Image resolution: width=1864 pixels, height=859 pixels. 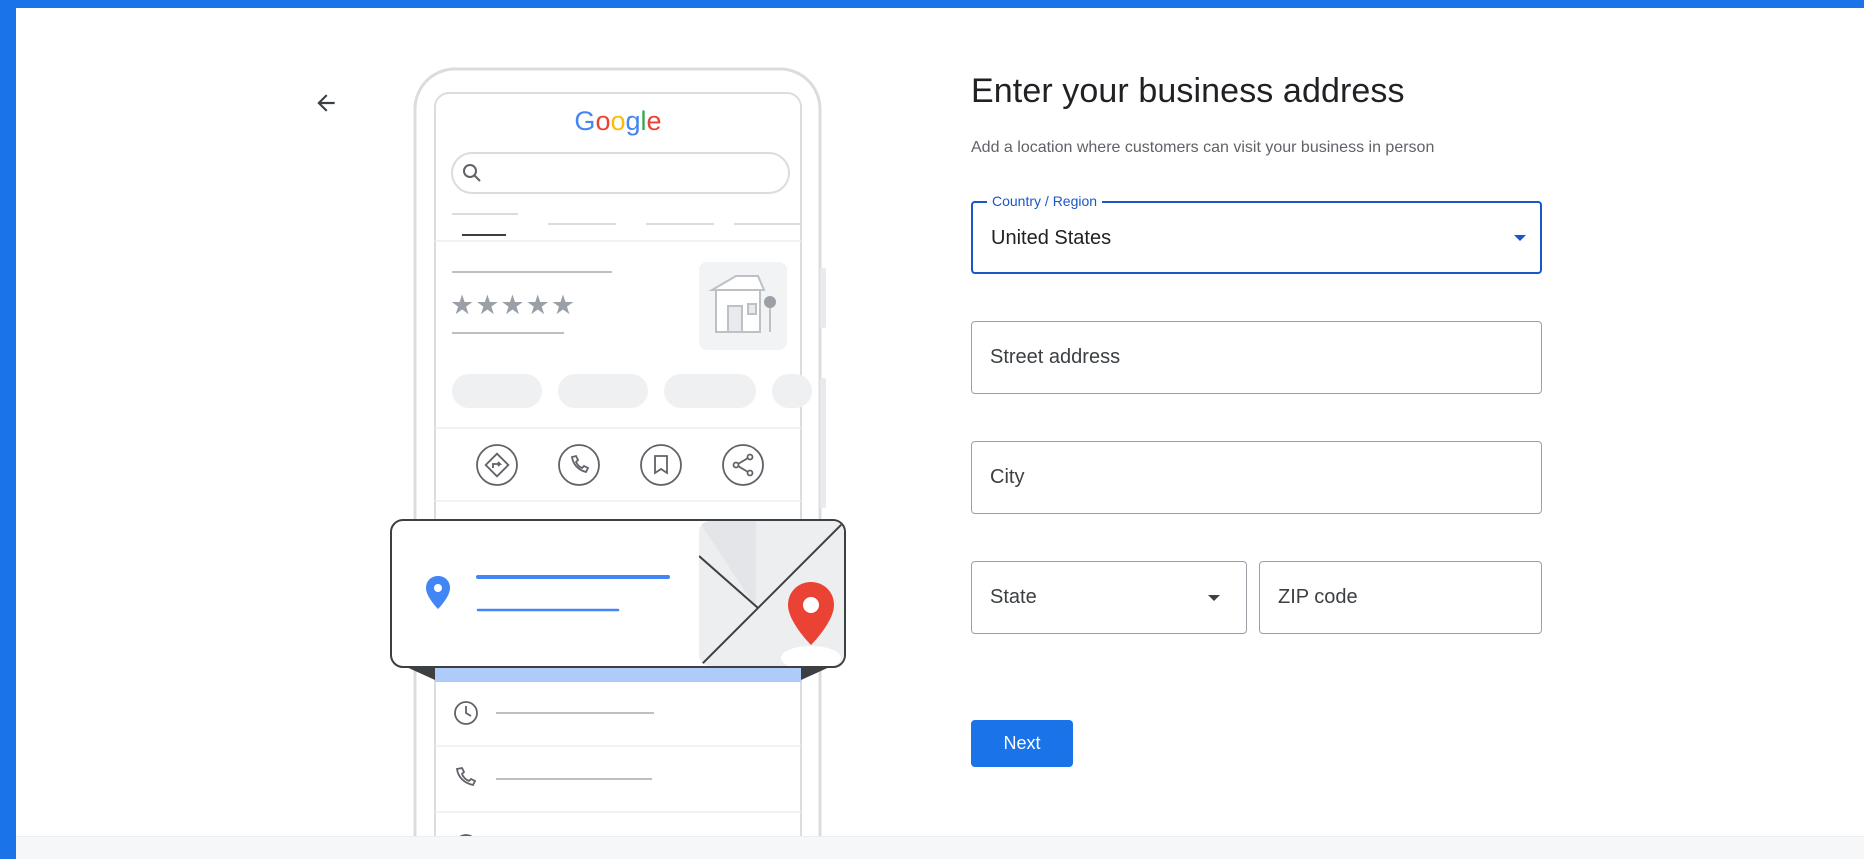 I want to click on state-select: State, so click(x=1109, y=597).